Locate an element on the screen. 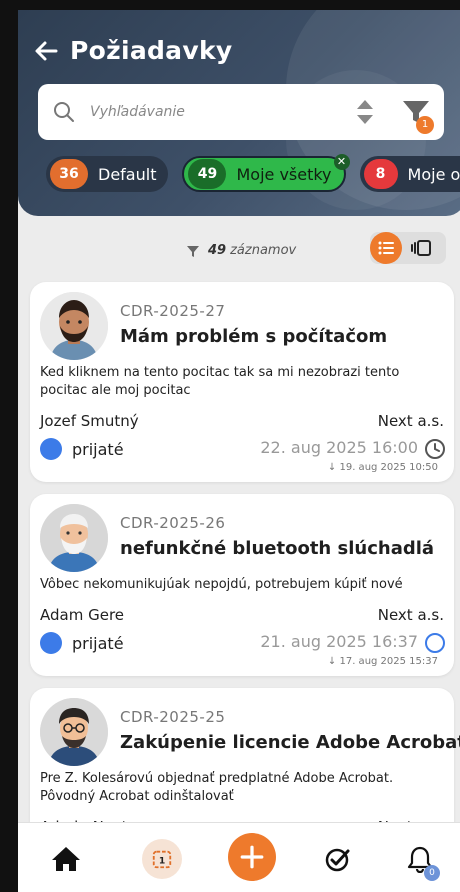 This screenshot has height=892, width=460. plus-icon is located at coordinates (252, 857).